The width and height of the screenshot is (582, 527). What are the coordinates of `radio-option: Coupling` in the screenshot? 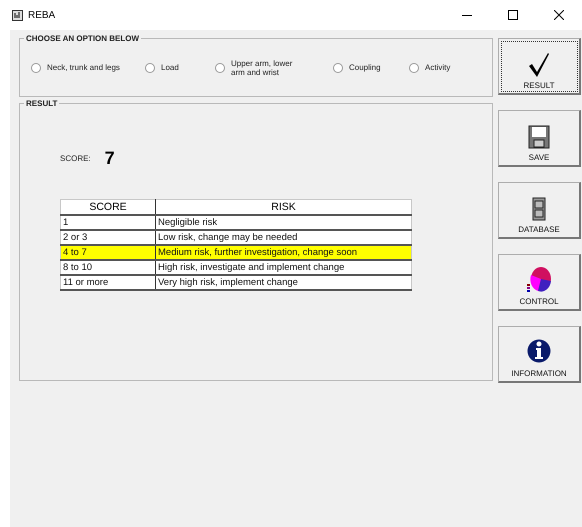 It's located at (371, 67).